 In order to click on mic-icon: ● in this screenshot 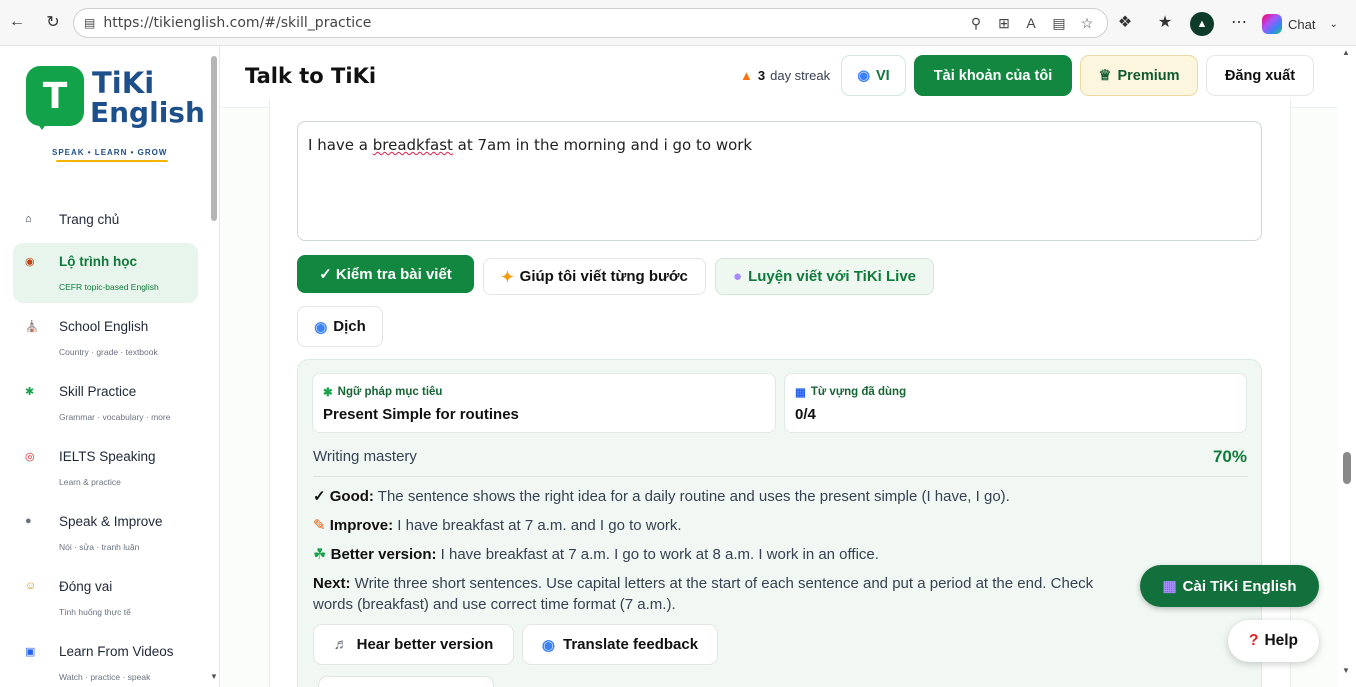, I will do `click(28, 521)`.